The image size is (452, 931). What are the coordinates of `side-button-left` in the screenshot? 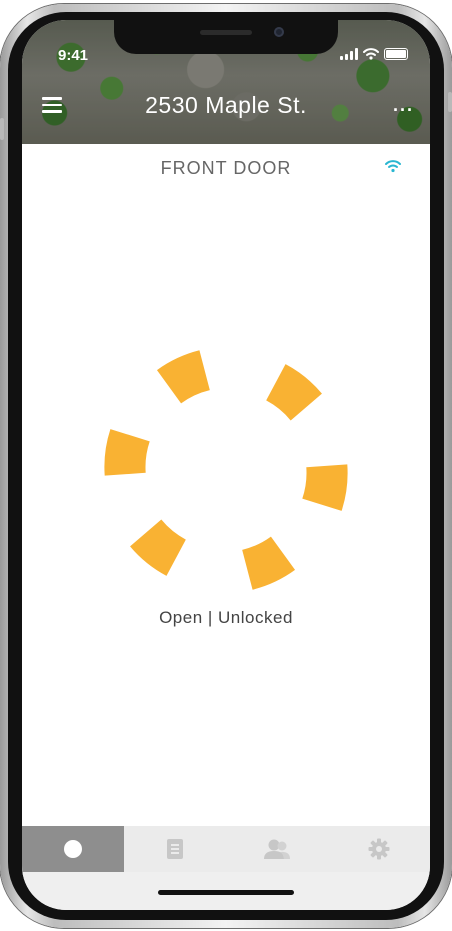 It's located at (2, 129).